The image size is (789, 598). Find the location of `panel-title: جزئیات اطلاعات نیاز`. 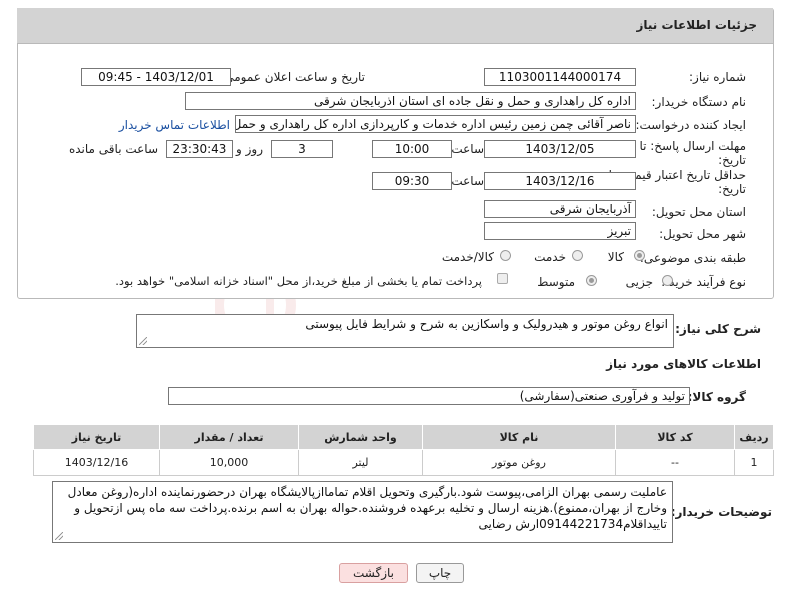

panel-title: جزئیات اطلاعات نیاز is located at coordinates (696, 25).